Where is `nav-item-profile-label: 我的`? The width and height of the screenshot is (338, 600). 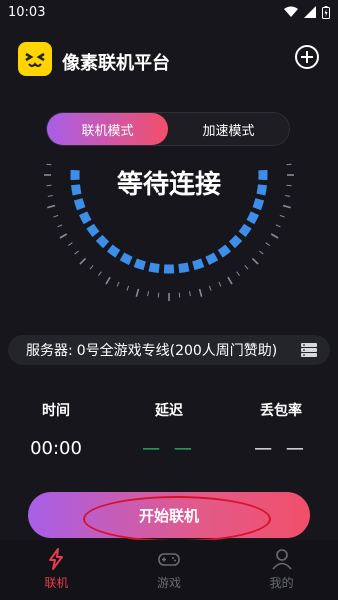 nav-item-profile-label: 我的 is located at coordinates (281, 583).